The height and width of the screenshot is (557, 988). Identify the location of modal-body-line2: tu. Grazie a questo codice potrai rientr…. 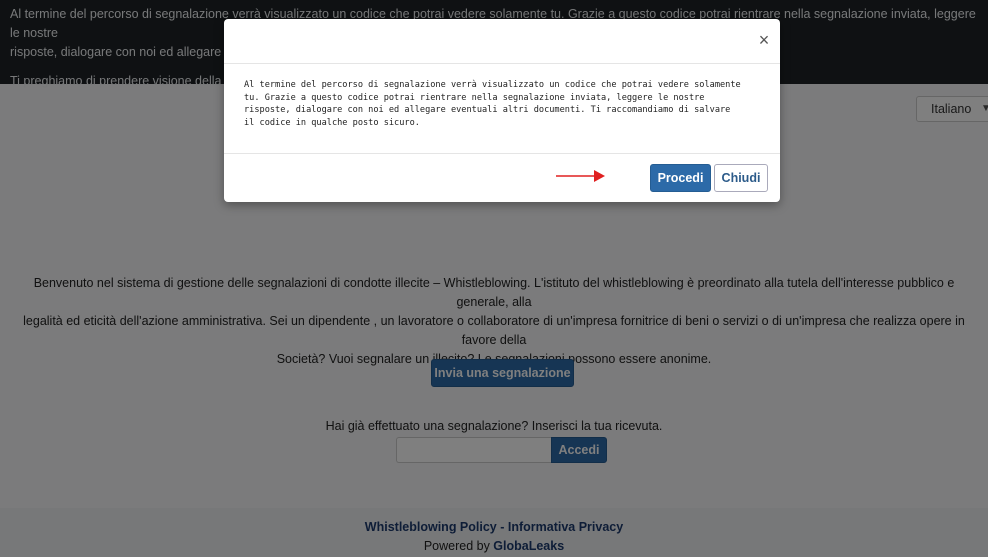
(474, 97).